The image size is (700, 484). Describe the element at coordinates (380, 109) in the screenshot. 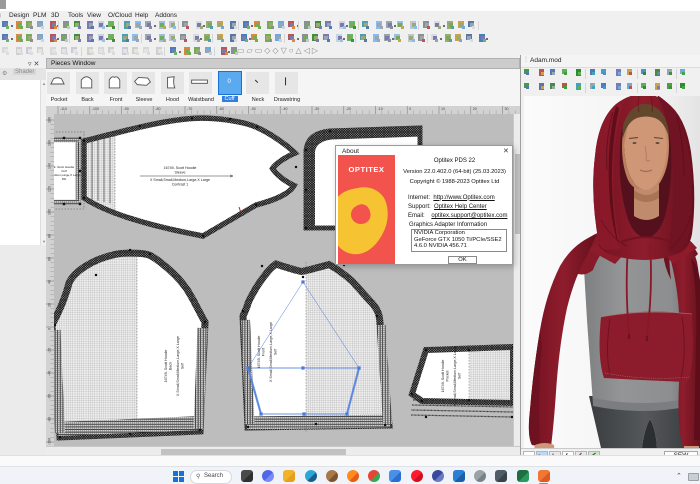

I see `svg-text: -10` at that location.